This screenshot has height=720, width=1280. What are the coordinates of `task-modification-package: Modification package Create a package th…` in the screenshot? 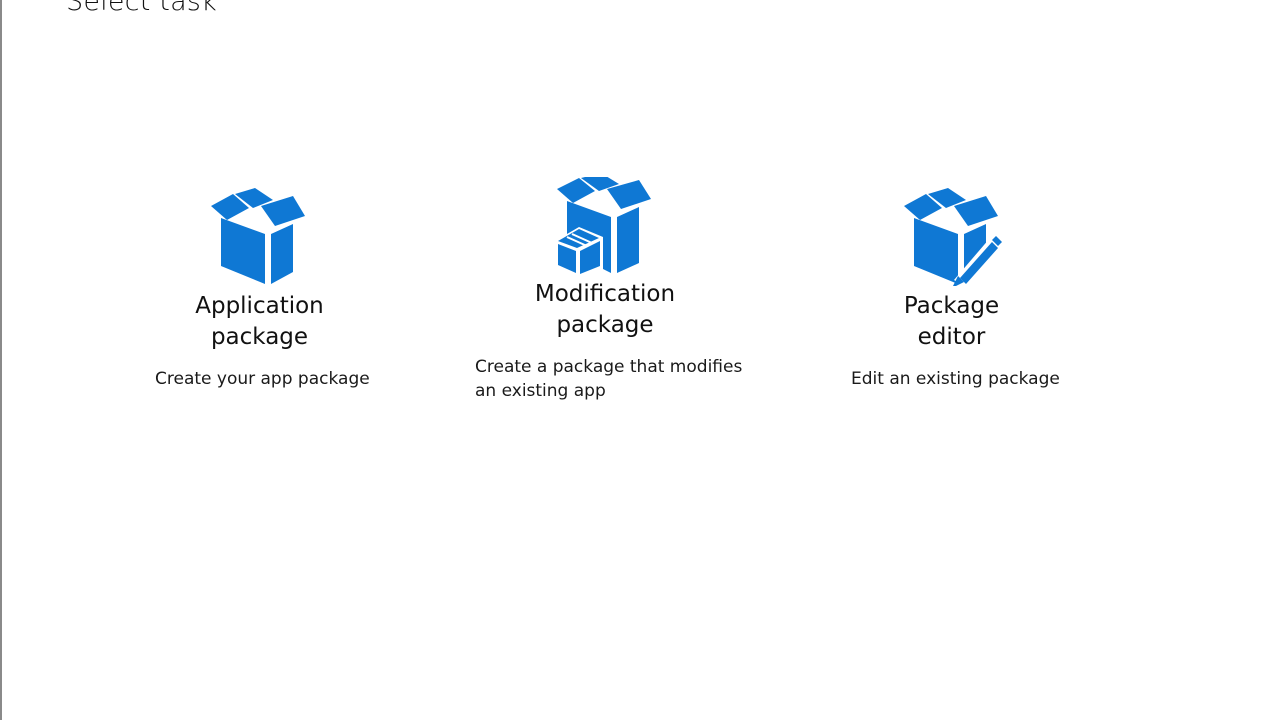 It's located at (614, 290).